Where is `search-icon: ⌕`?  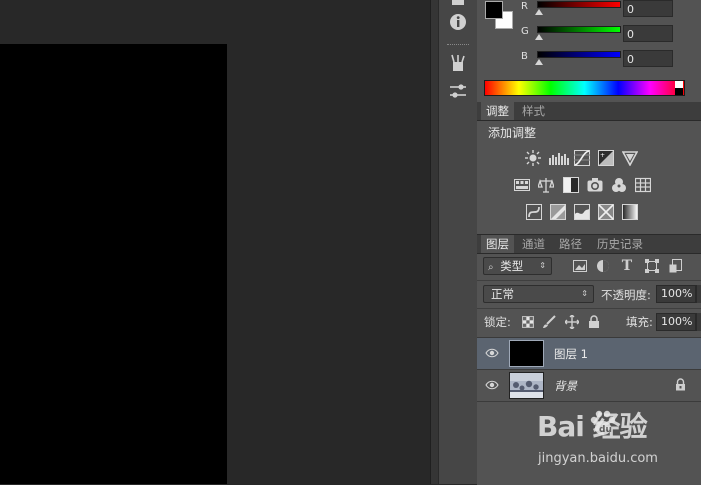 search-icon: ⌕ is located at coordinates (491, 267).